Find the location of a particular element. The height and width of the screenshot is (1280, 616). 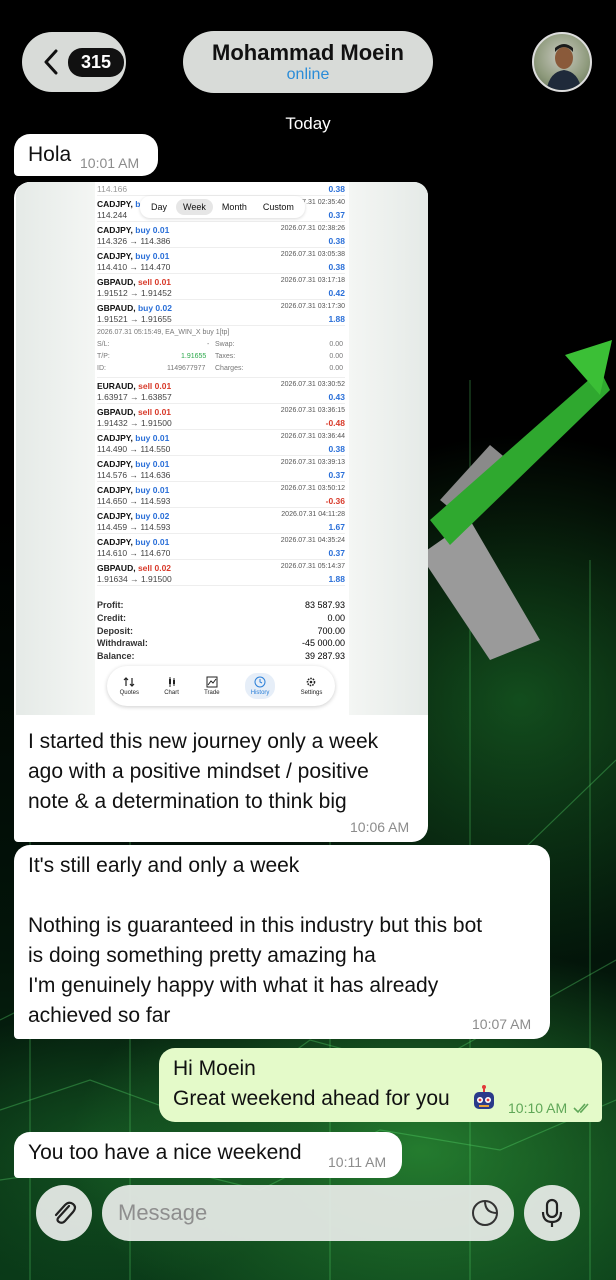

nav-settings: Settings is located at coordinates (311, 686).